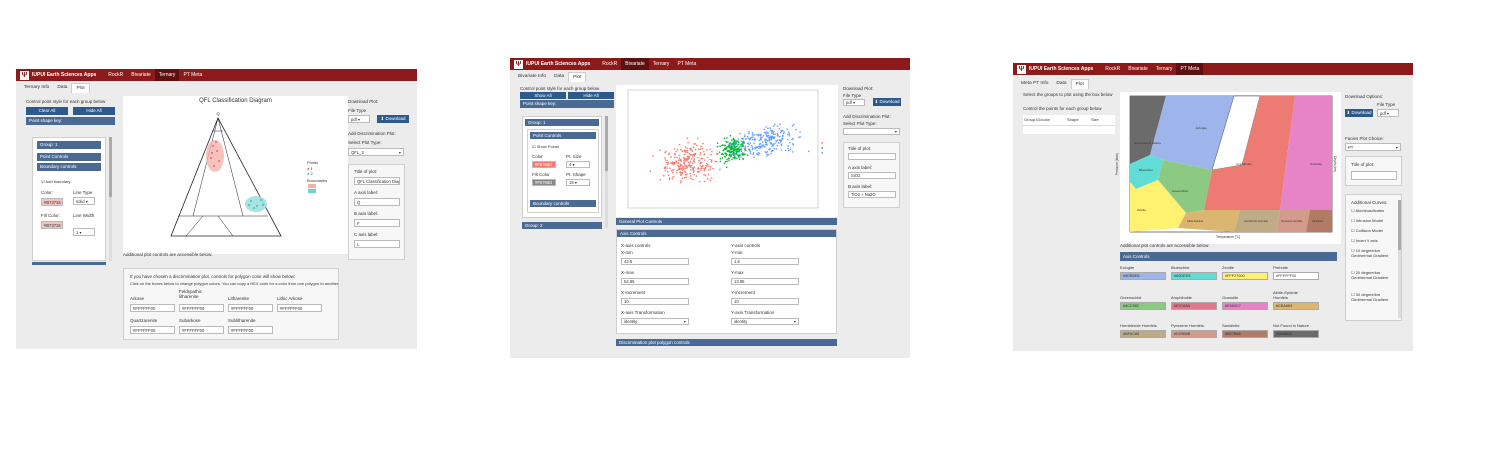 Image resolution: width=1500 pixels, height=450 pixels. I want to click on tab-ternary-info: Ternary Info, so click(36, 88).